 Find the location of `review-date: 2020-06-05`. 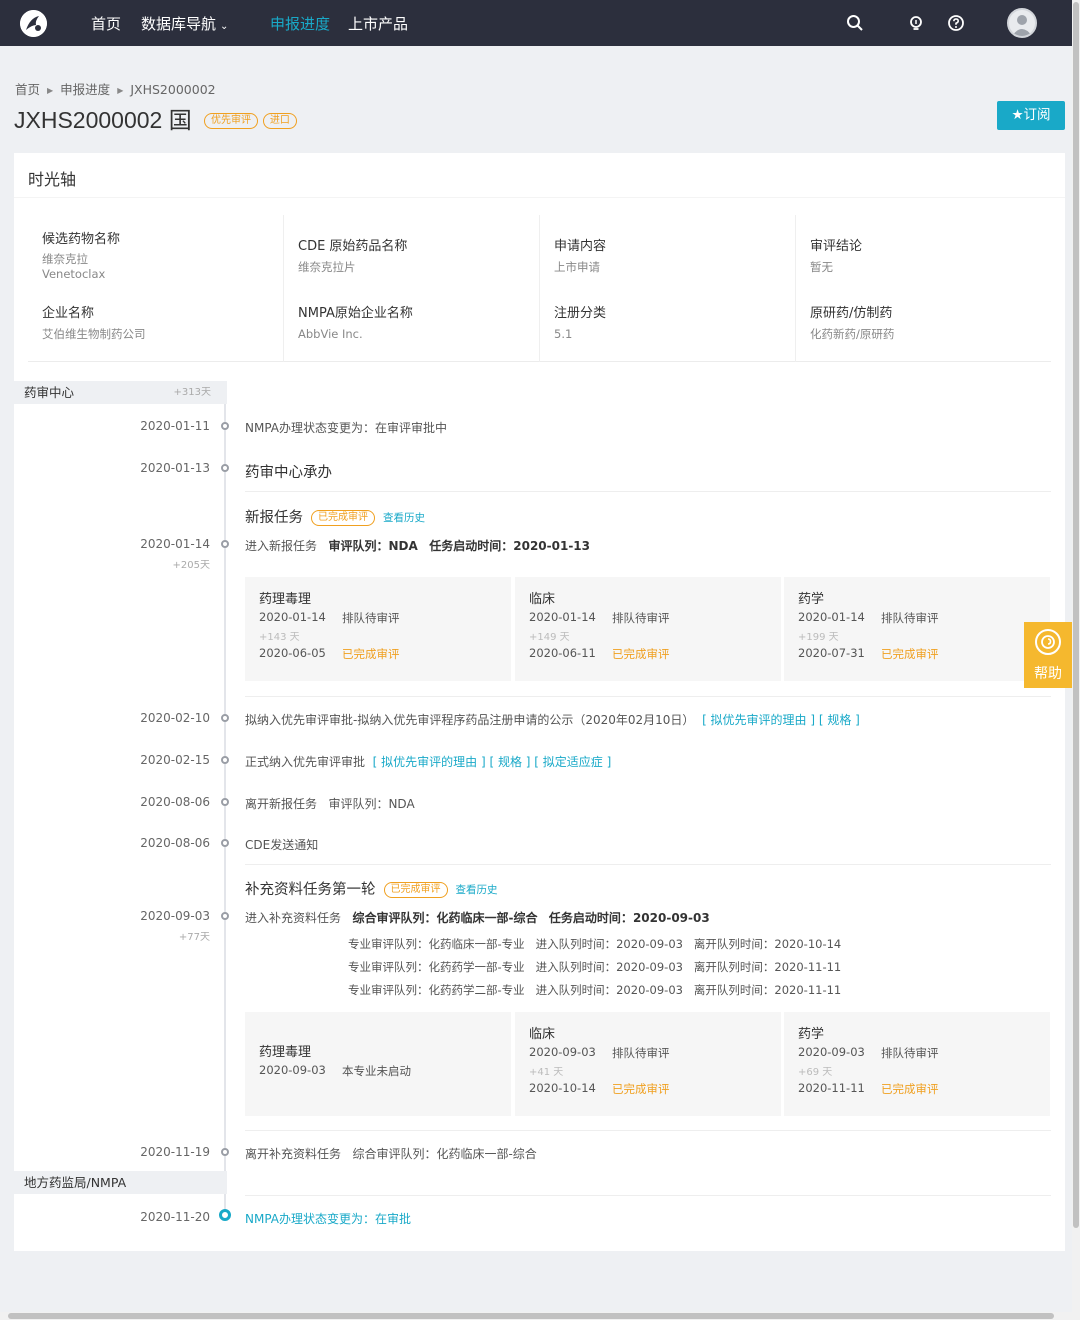

review-date: 2020-06-05 is located at coordinates (292, 653).